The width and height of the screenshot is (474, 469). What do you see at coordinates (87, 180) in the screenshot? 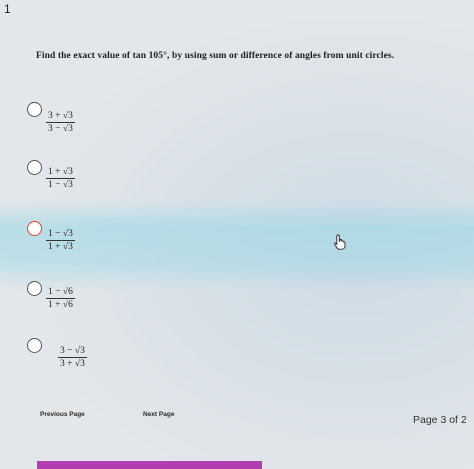
I see `answer-option-2: 1 + √3 1 − √3` at bounding box center [87, 180].